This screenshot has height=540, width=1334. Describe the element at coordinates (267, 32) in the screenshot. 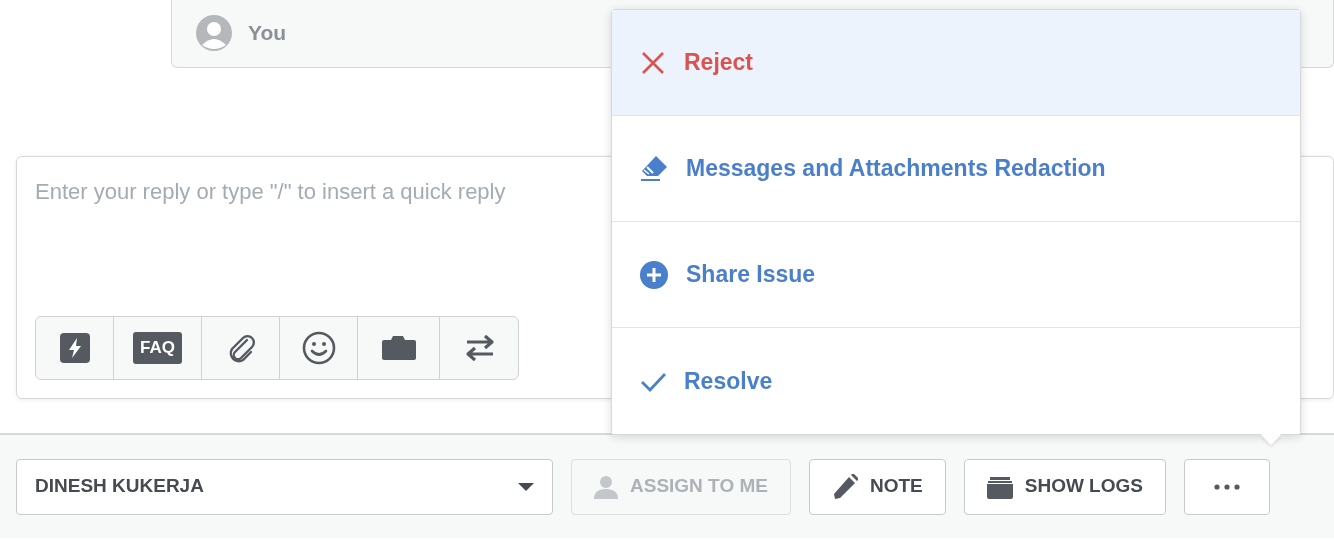

I see `author-name: You` at that location.